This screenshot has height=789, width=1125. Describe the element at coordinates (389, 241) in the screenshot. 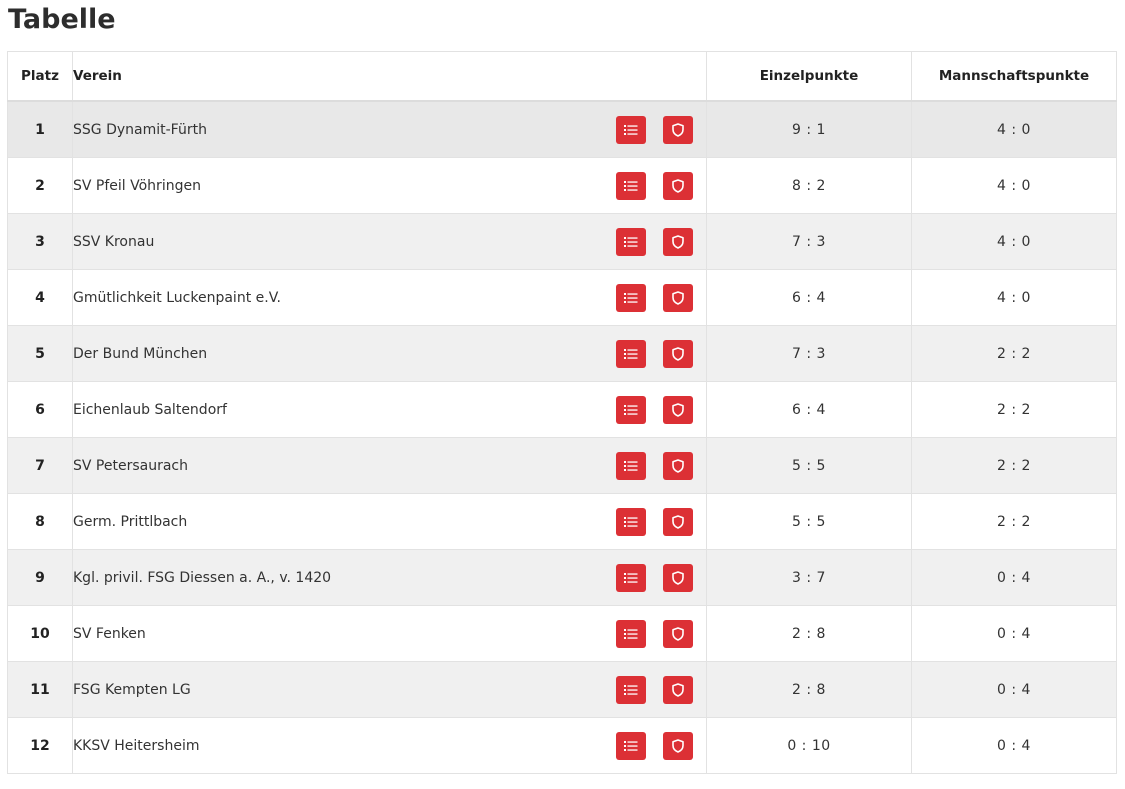

I see `club-cell: SSV Kronau` at that location.